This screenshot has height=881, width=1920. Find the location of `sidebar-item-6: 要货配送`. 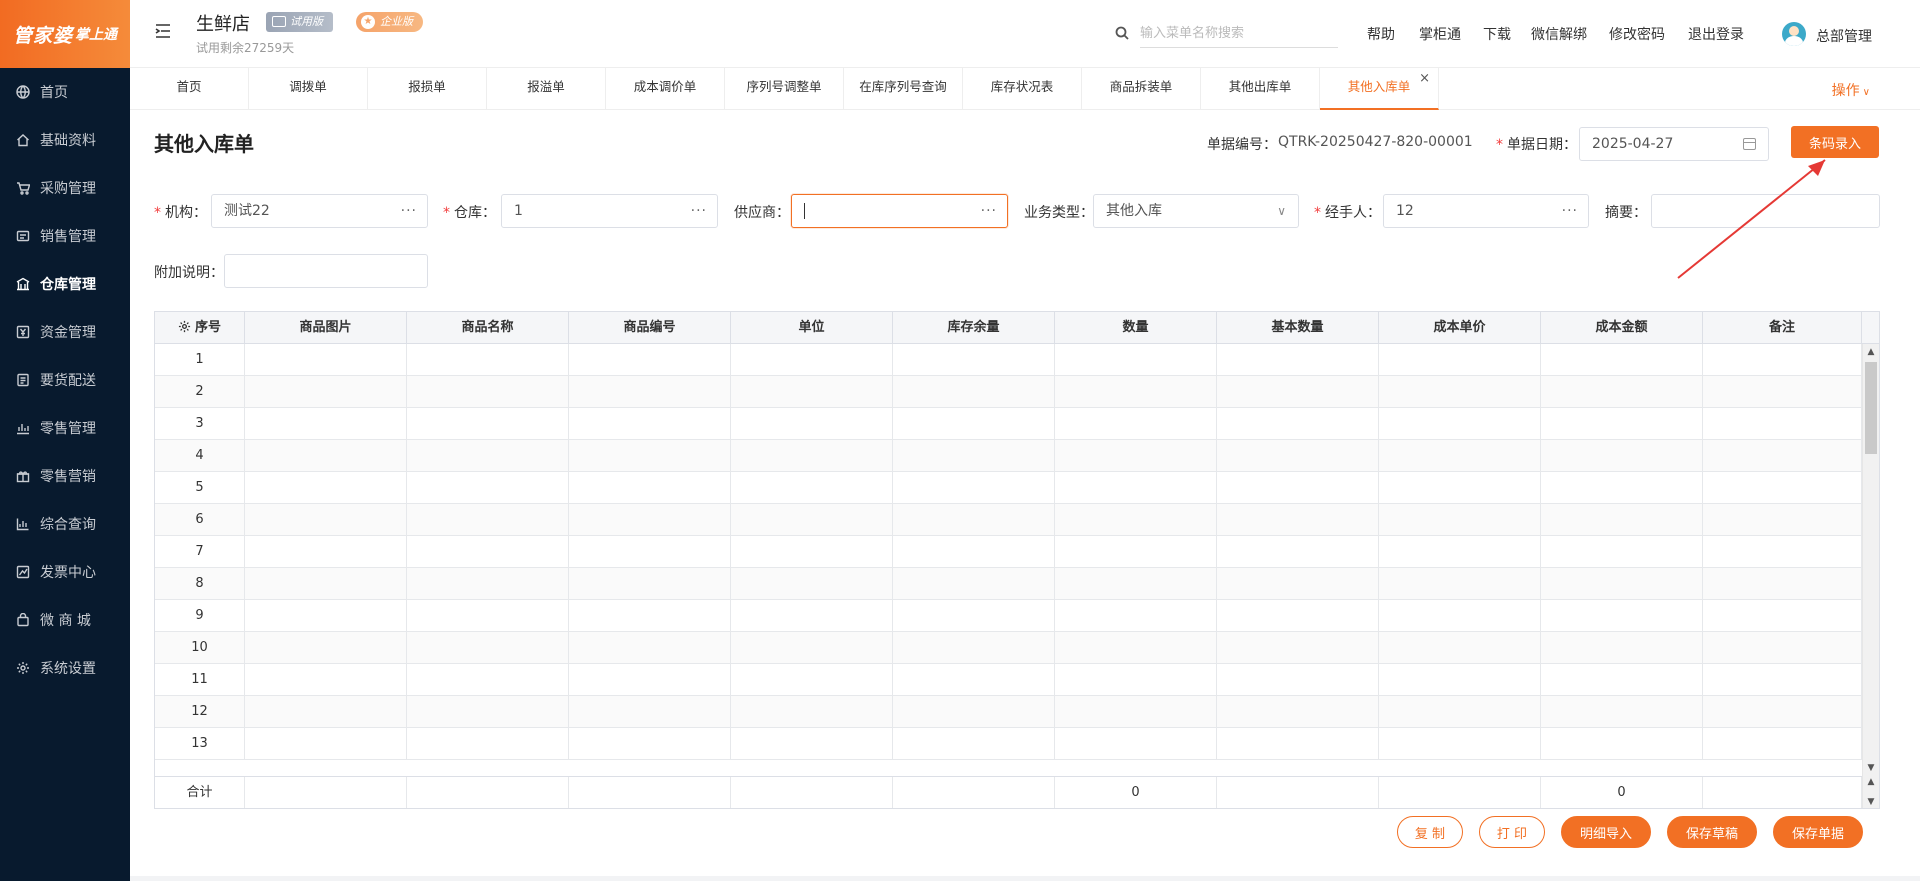

sidebar-item-6: 要货配送 is located at coordinates (65, 380).